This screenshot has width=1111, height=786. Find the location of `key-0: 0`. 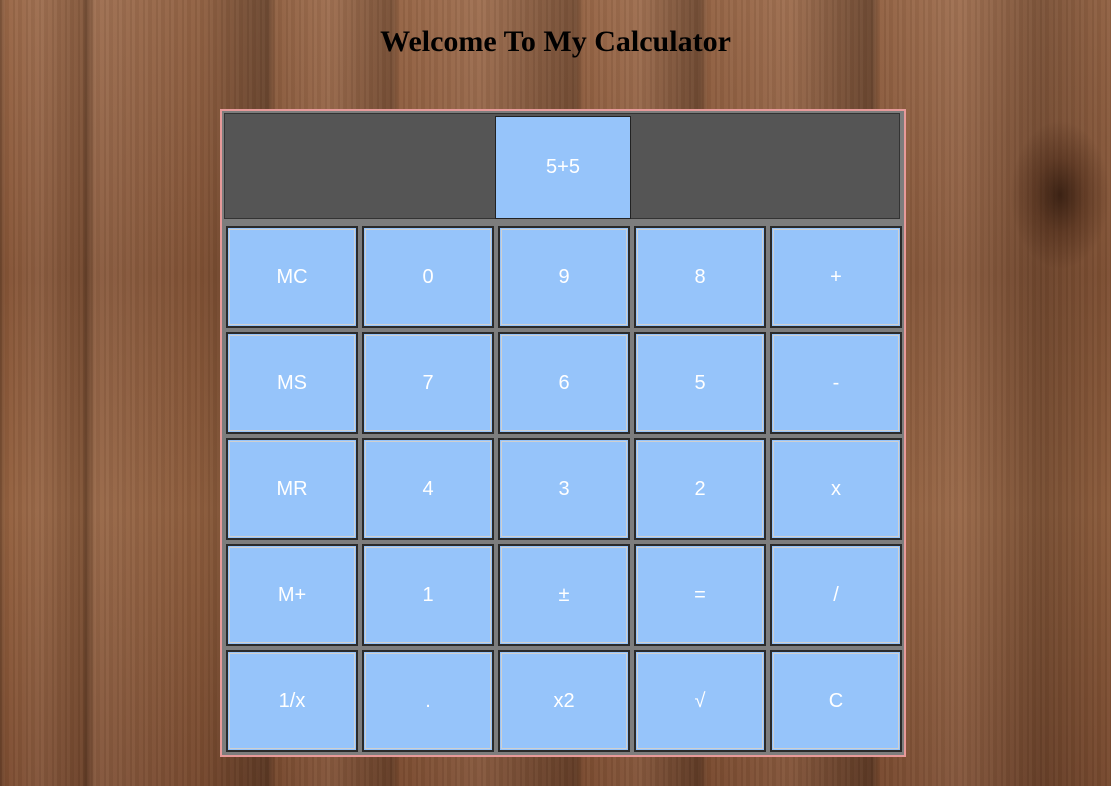

key-0: 0 is located at coordinates (428, 277).